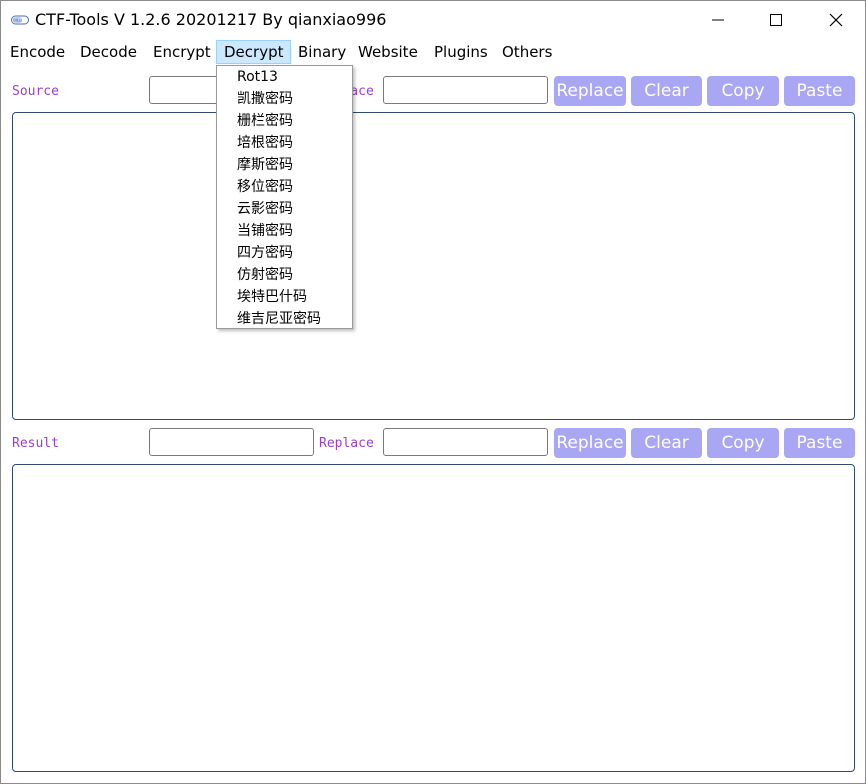 The height and width of the screenshot is (784, 866). What do you see at coordinates (35, 443) in the screenshot?
I see `result-label: Result` at bounding box center [35, 443].